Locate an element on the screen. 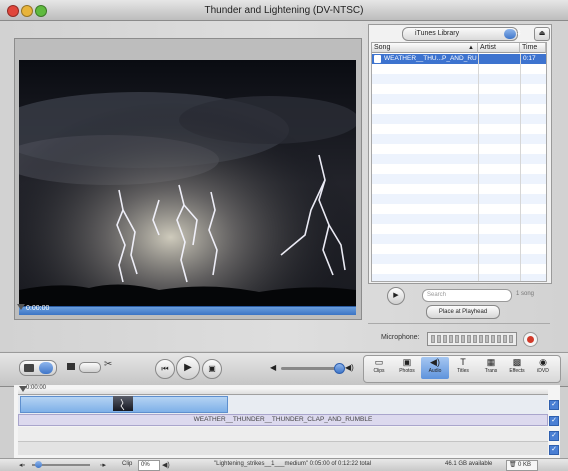 The height and width of the screenshot is (471, 568). timeline-ruler is located at coordinates (283, 391).